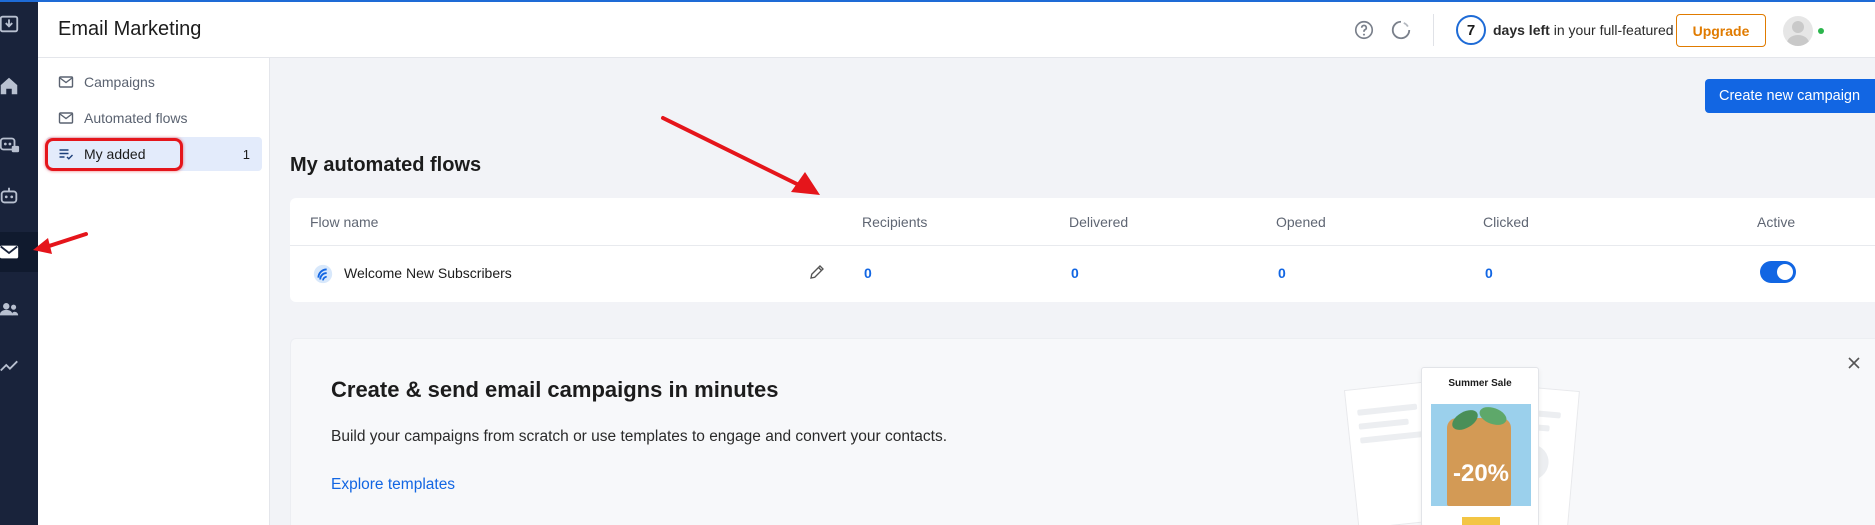  I want to click on illustration-email-card: Summer Sale -20%, so click(1480, 446).